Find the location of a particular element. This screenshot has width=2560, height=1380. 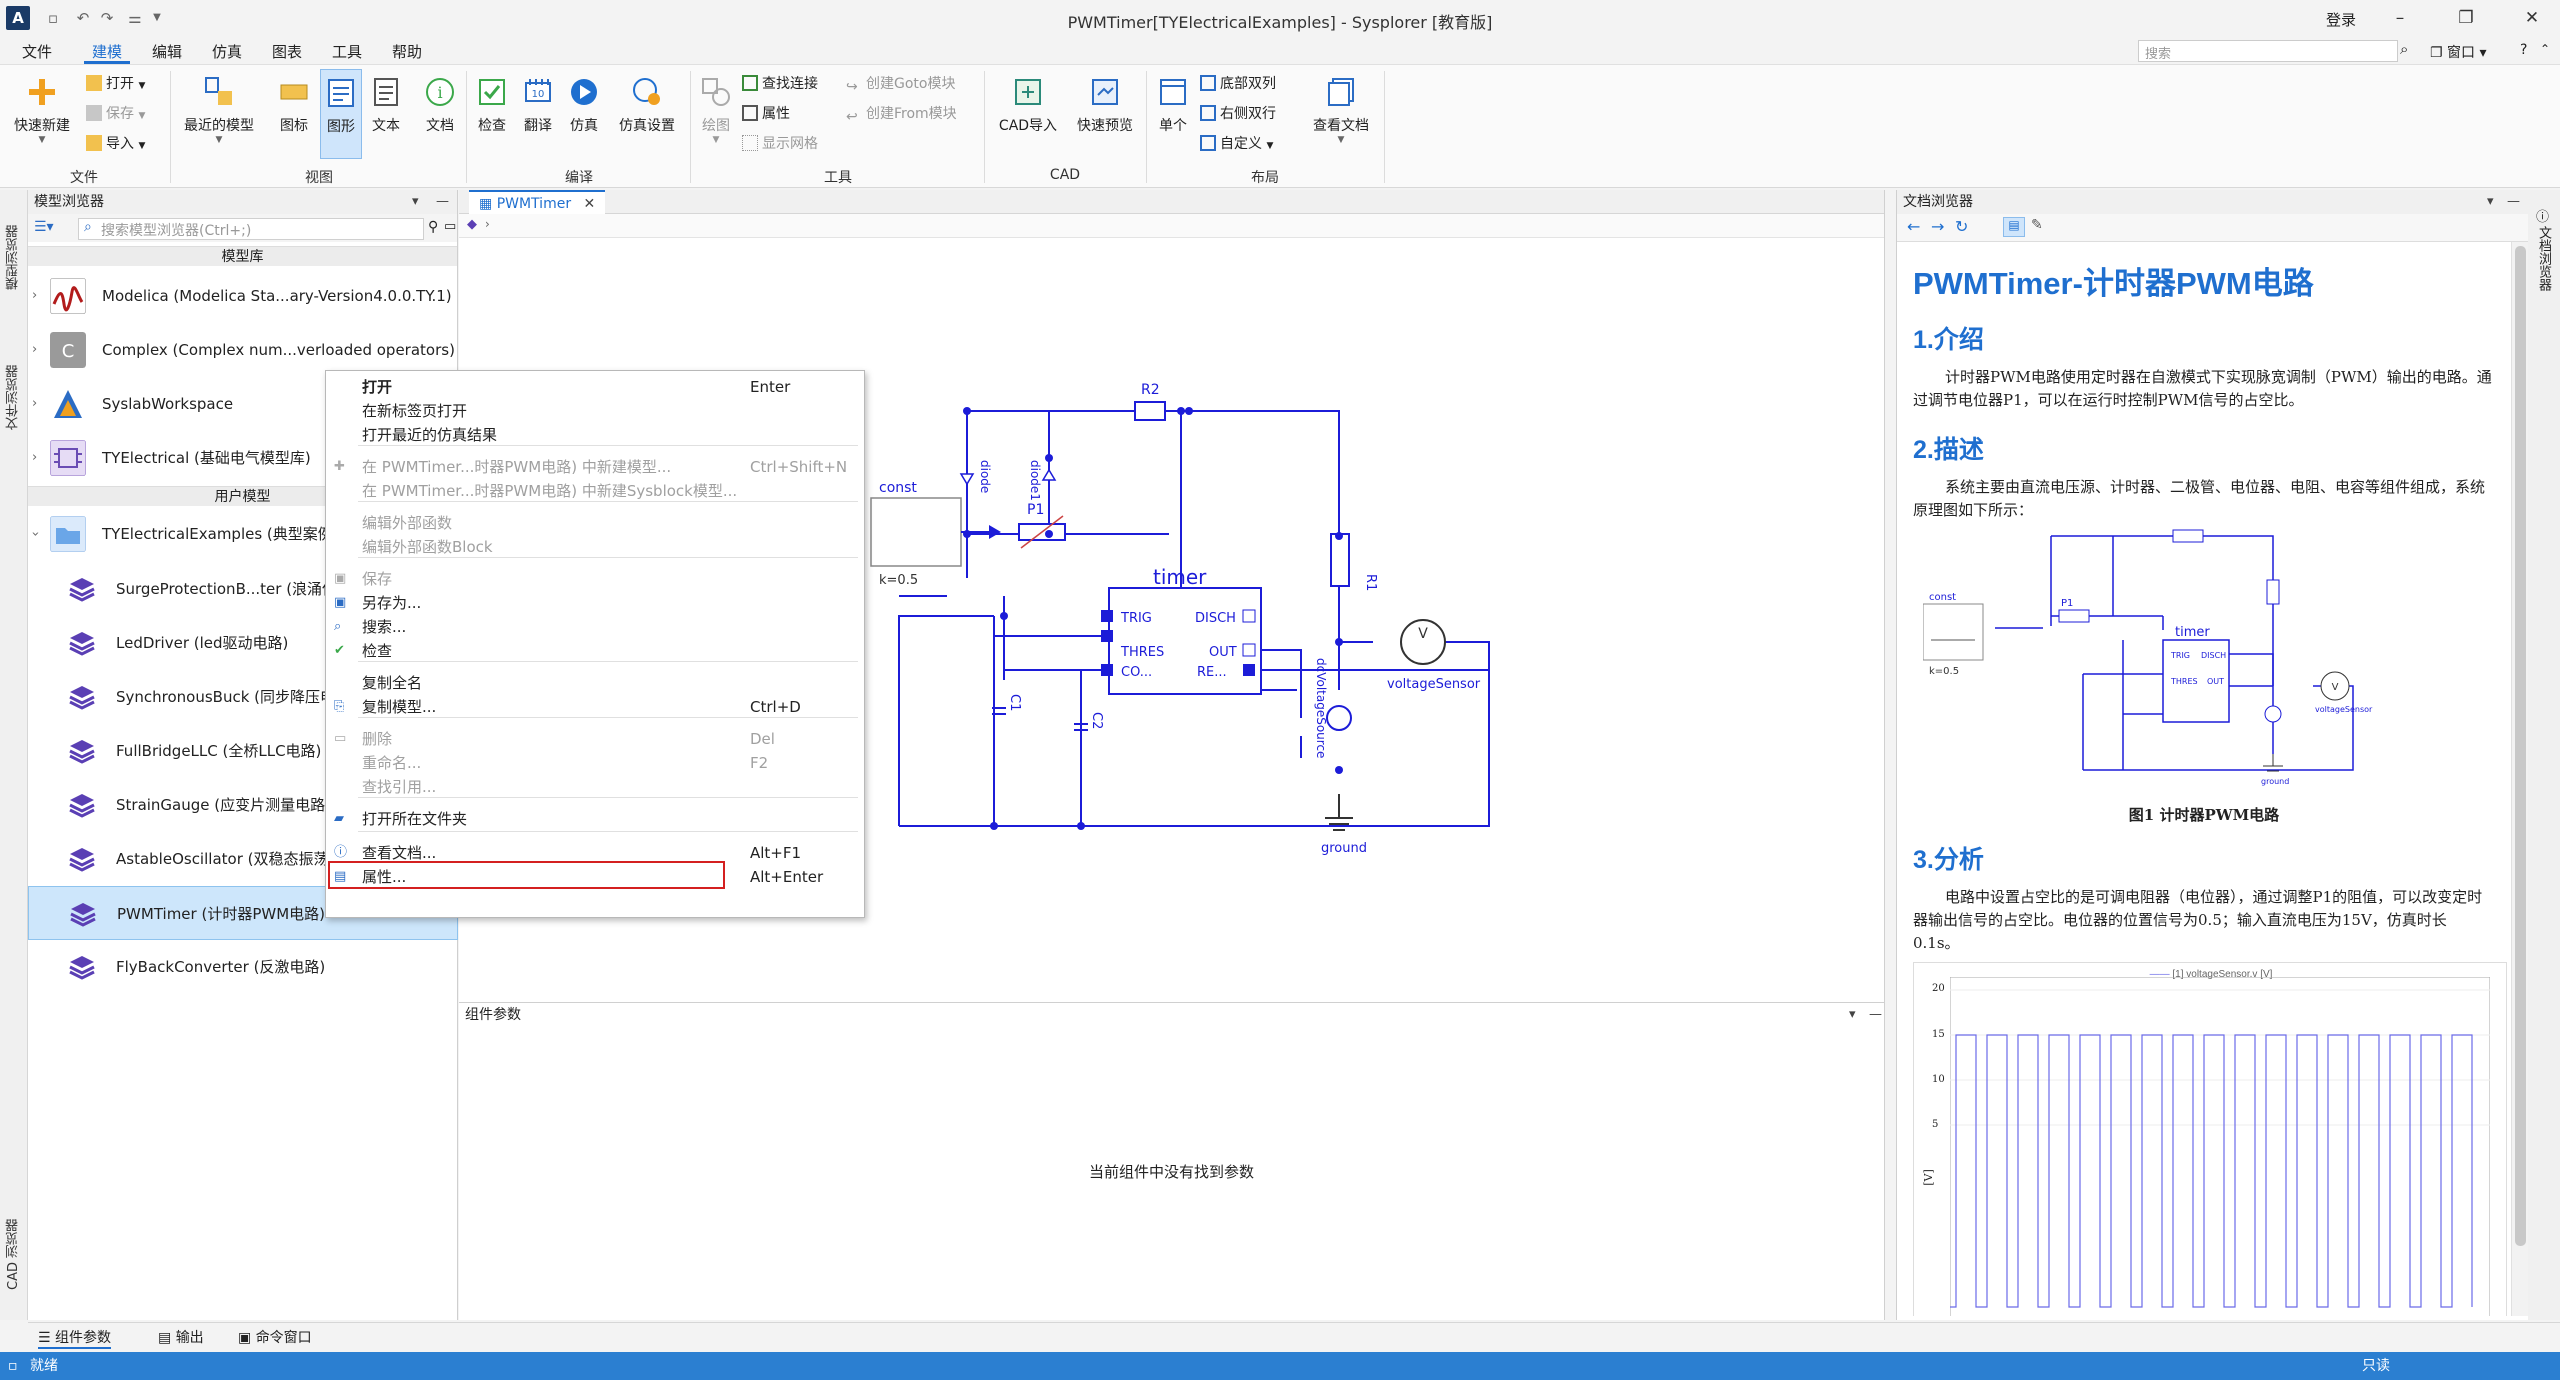

text-view-button: 文本 is located at coordinates (386, 105).